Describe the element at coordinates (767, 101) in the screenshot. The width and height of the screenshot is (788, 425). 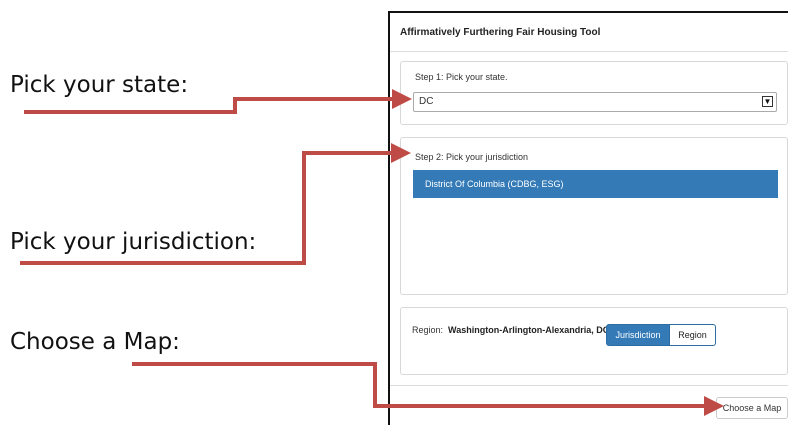
I see `chevron-down-icon: ▼` at that location.